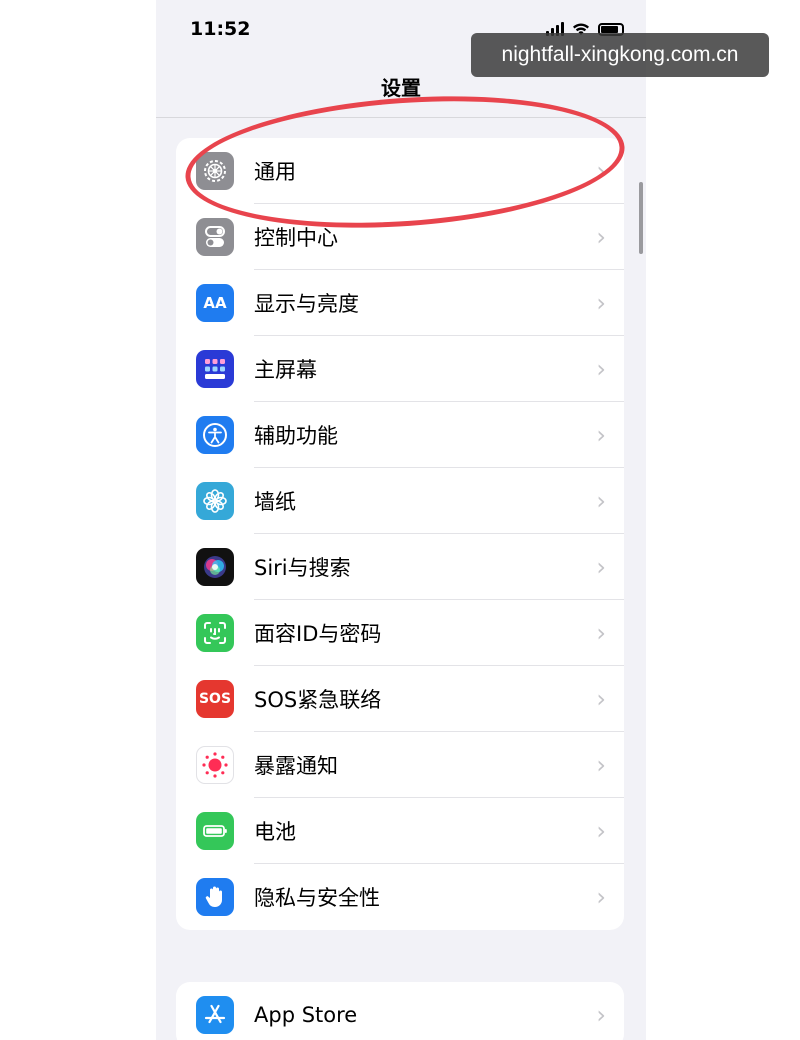 The height and width of the screenshot is (1040, 800). I want to click on sos-icon: SOS, so click(215, 699).